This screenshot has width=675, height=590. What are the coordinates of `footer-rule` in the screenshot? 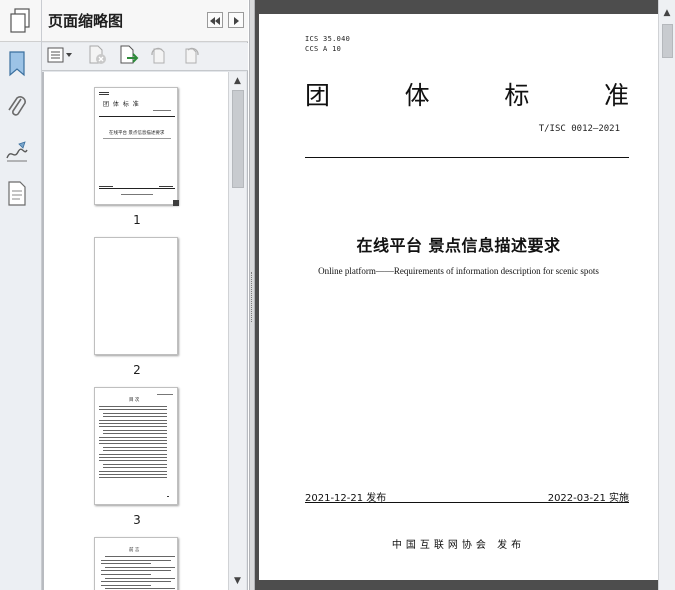 It's located at (467, 502).